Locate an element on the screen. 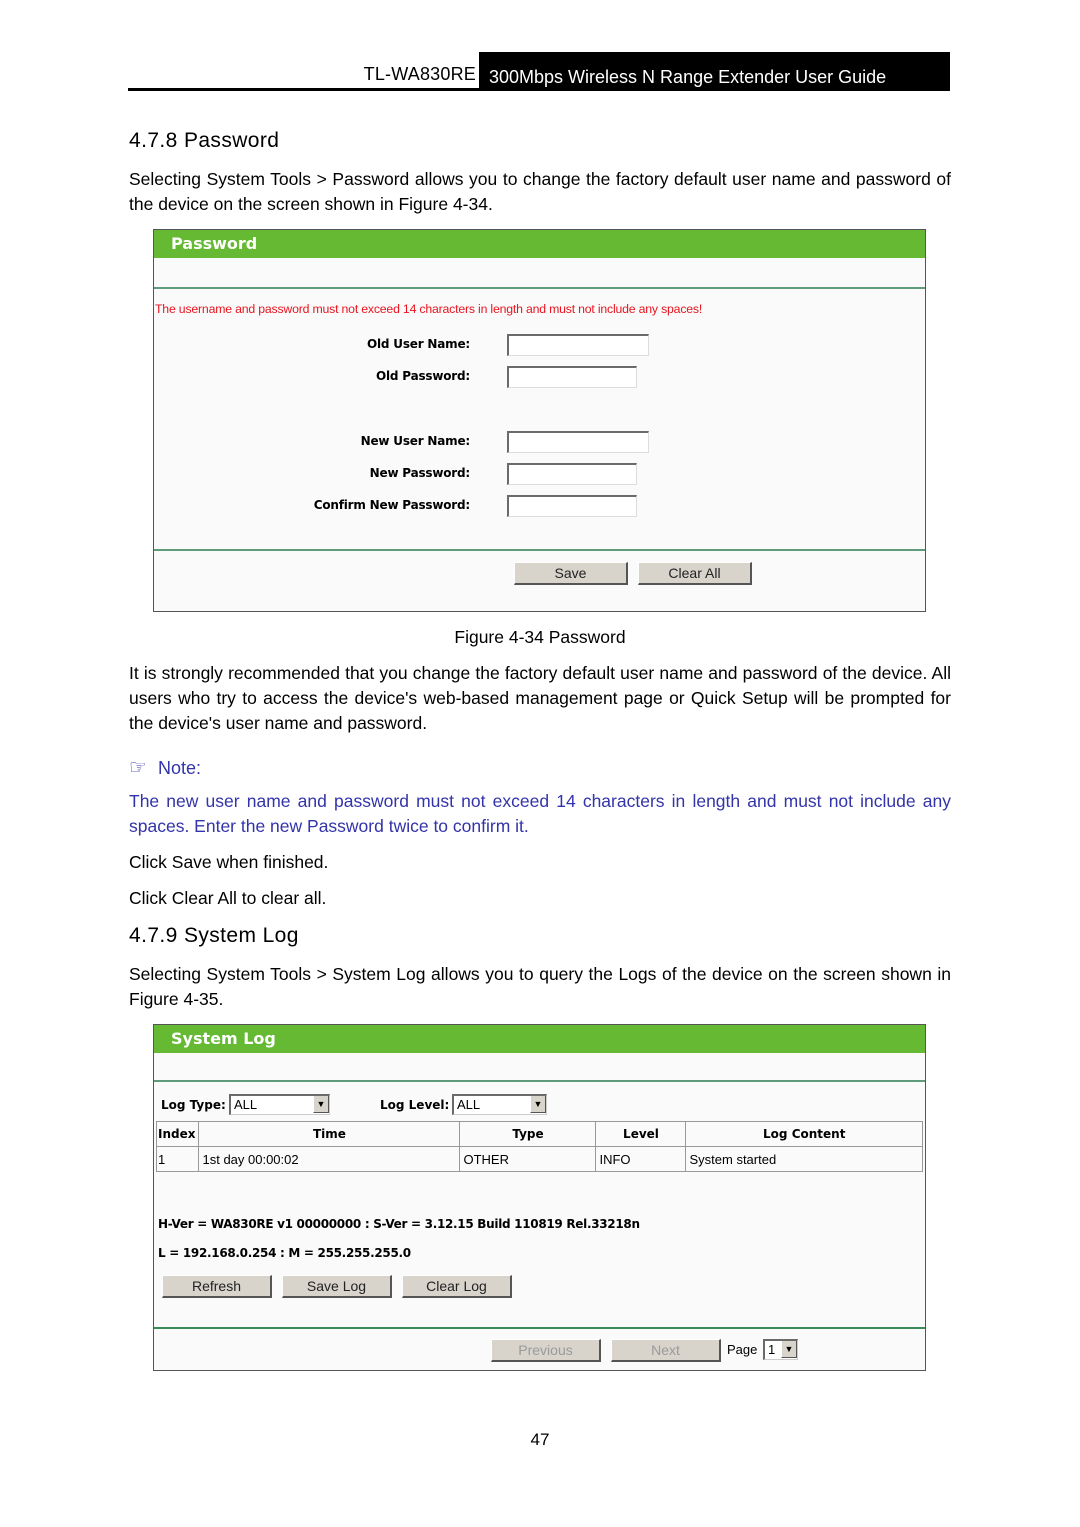  column-header-level: Level is located at coordinates (640, 1133).